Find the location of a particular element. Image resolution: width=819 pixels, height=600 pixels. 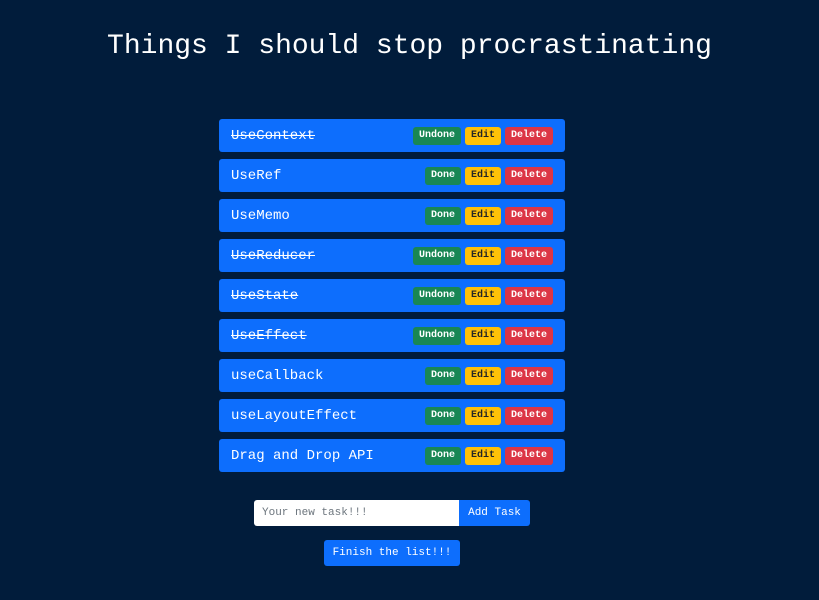

task-item: UseContext Undone Edit Delete is located at coordinates (392, 135).